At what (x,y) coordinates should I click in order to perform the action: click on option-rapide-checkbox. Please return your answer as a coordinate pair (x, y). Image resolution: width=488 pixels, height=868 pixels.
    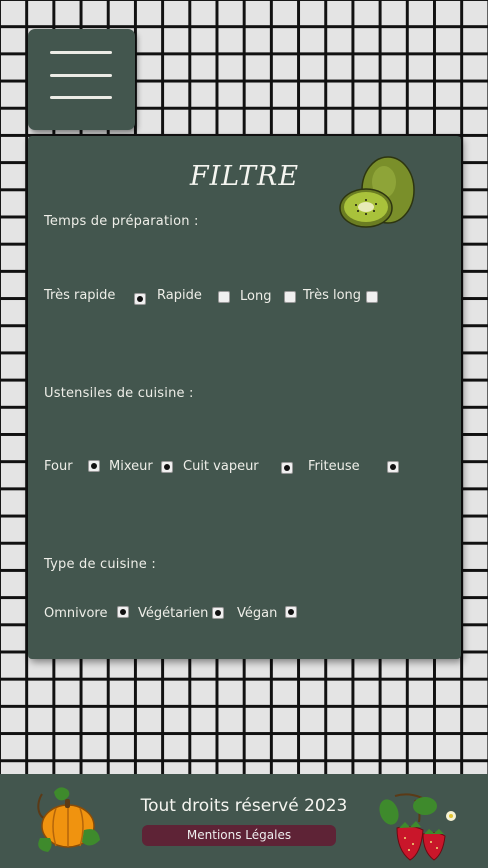
    Looking at the image, I should click on (224, 297).